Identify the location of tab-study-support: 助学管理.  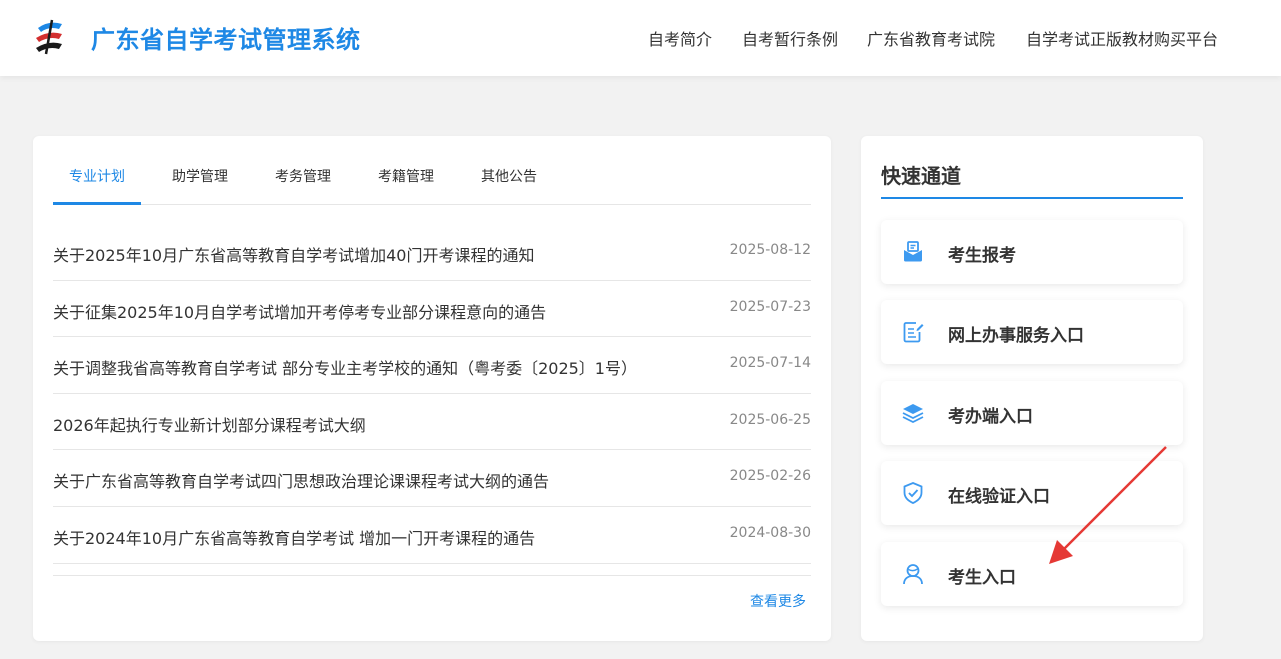
(200, 176).